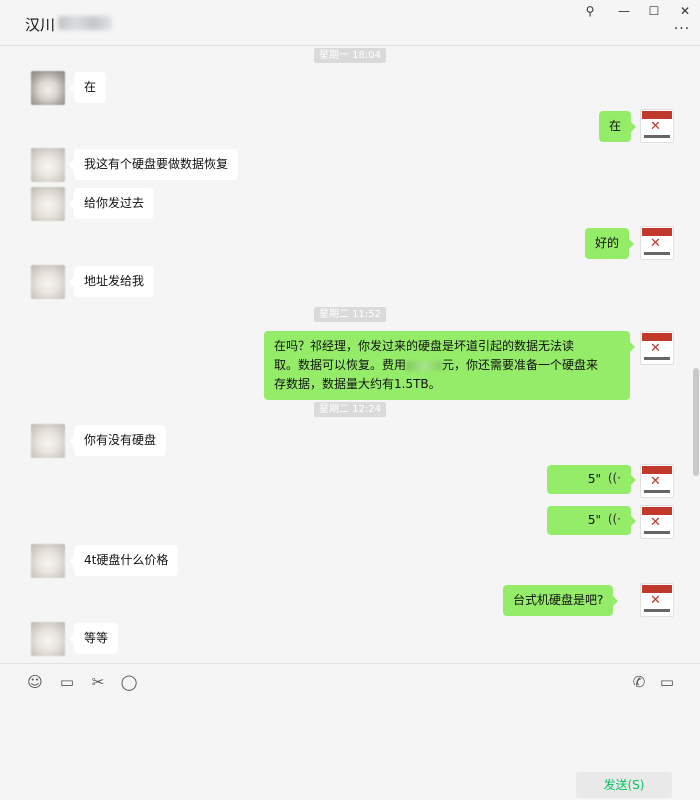  What do you see at coordinates (618, 126) in the screenshot?
I see `message-bubble-outgoing: 在` at bounding box center [618, 126].